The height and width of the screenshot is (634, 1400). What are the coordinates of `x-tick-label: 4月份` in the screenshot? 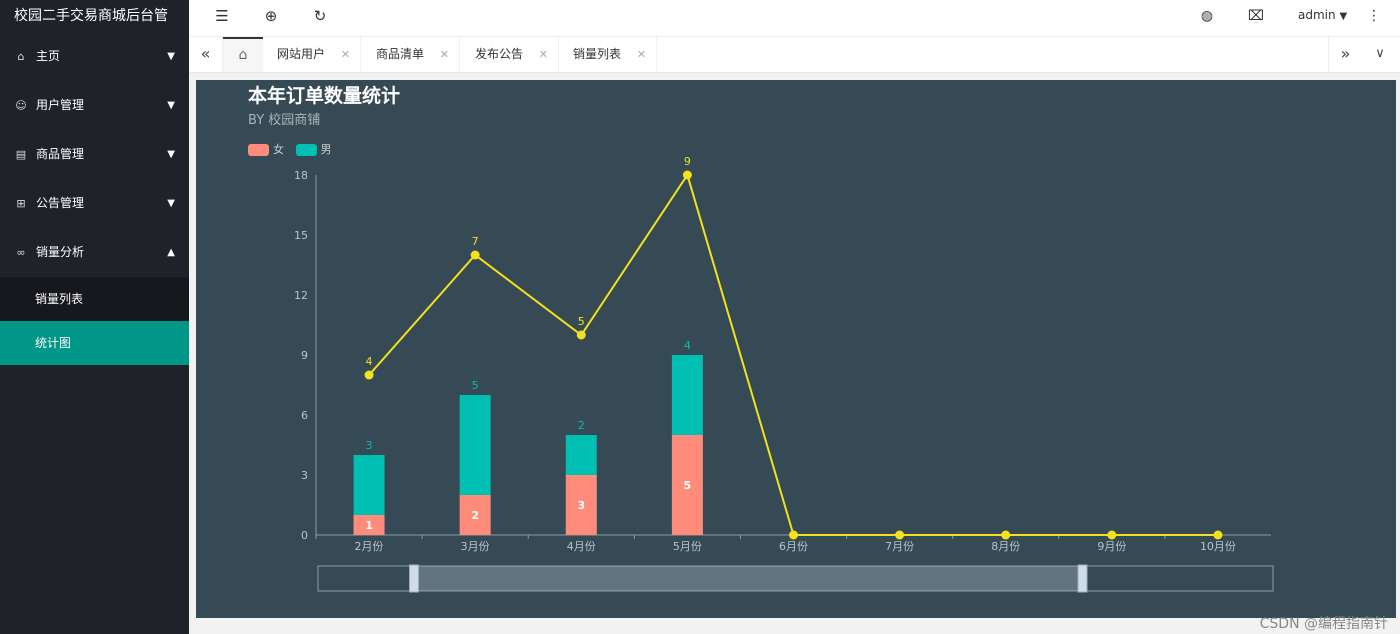 It's located at (581, 546).